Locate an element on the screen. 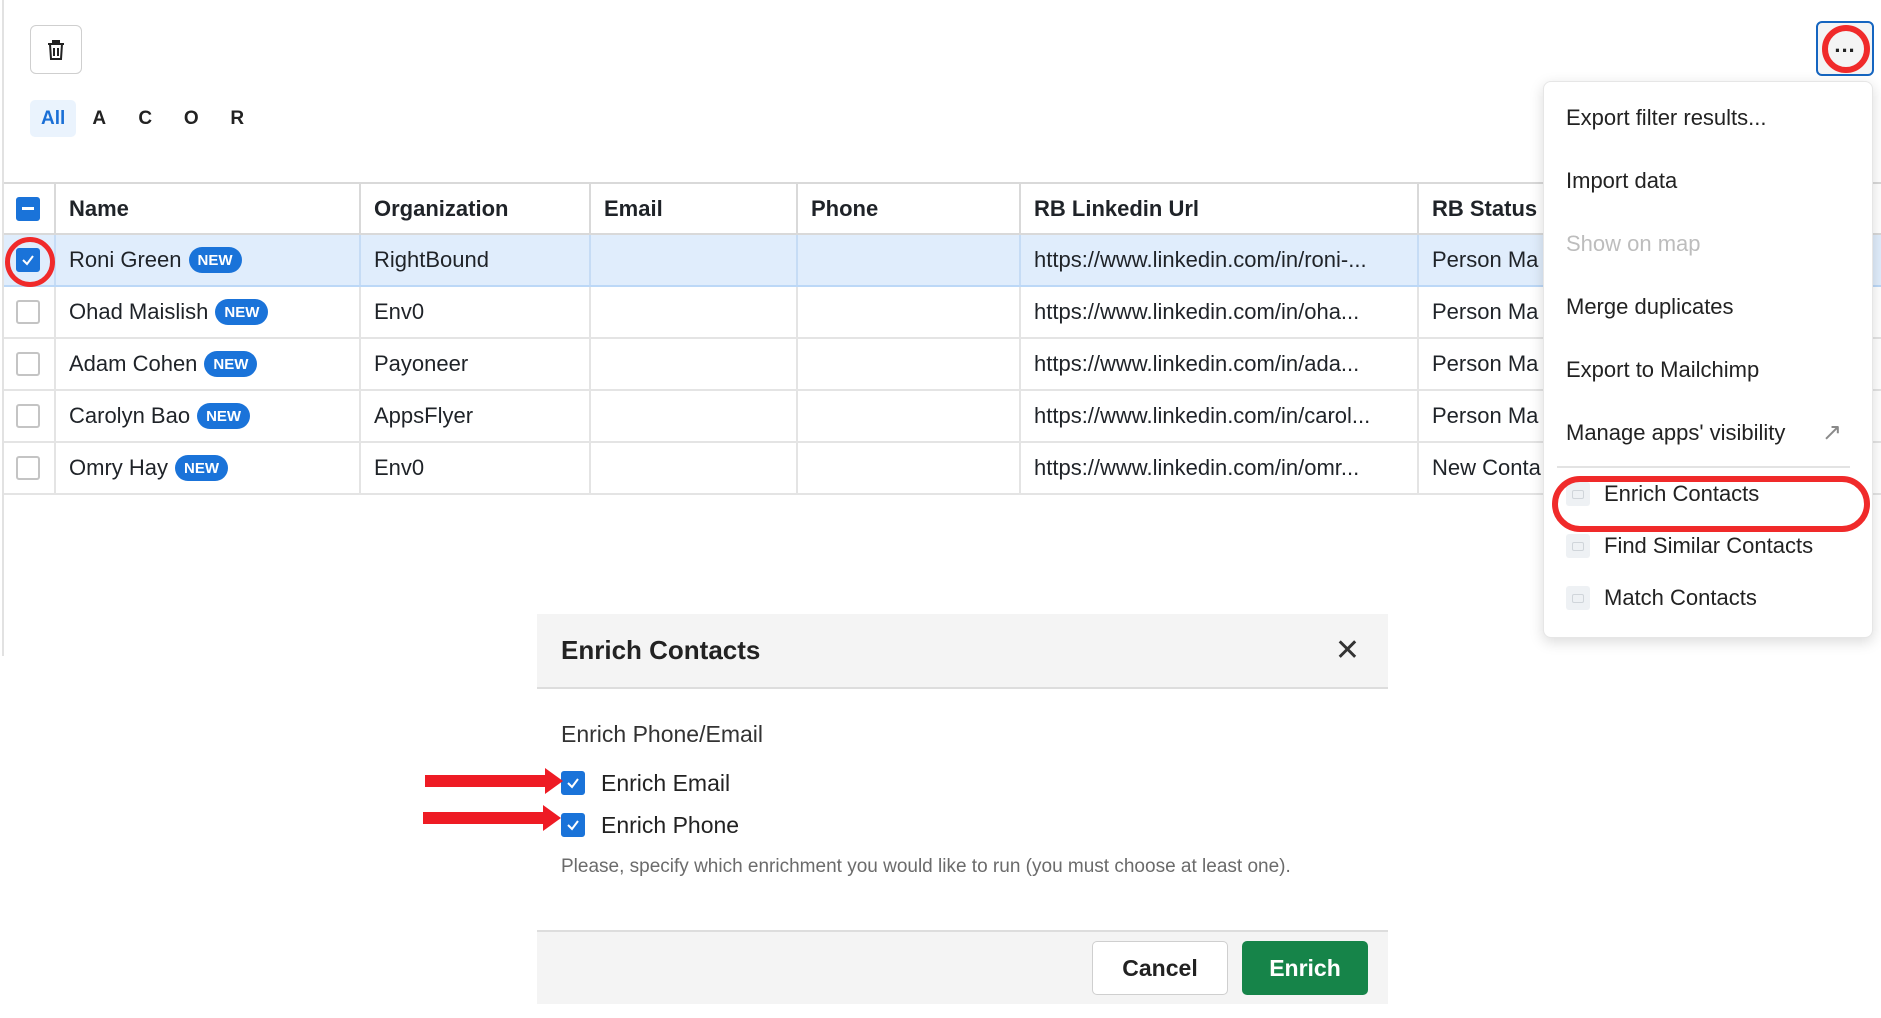 This screenshot has height=1018, width=1881. column-header-linkedin-url: RB Linkedin Url is located at coordinates (1220, 208).